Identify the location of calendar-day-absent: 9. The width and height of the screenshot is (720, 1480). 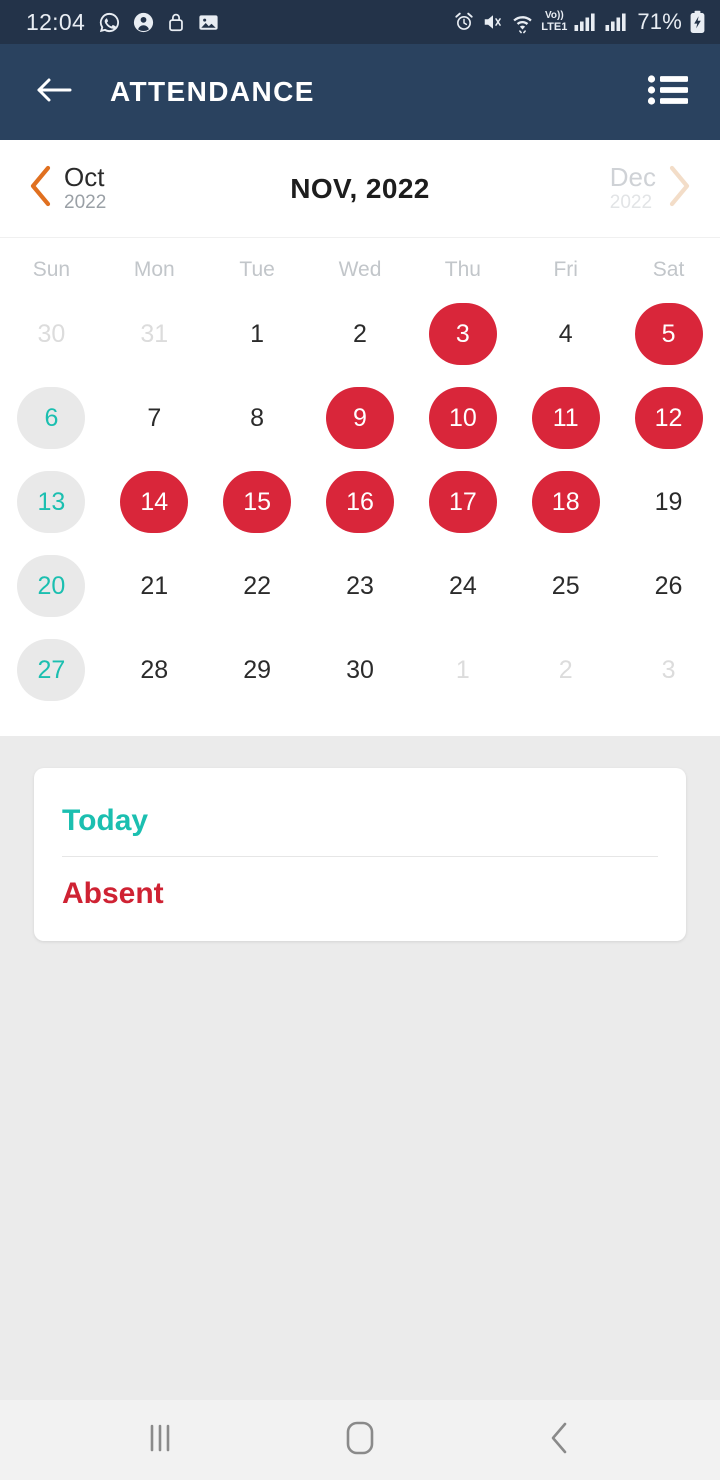
(359, 418).